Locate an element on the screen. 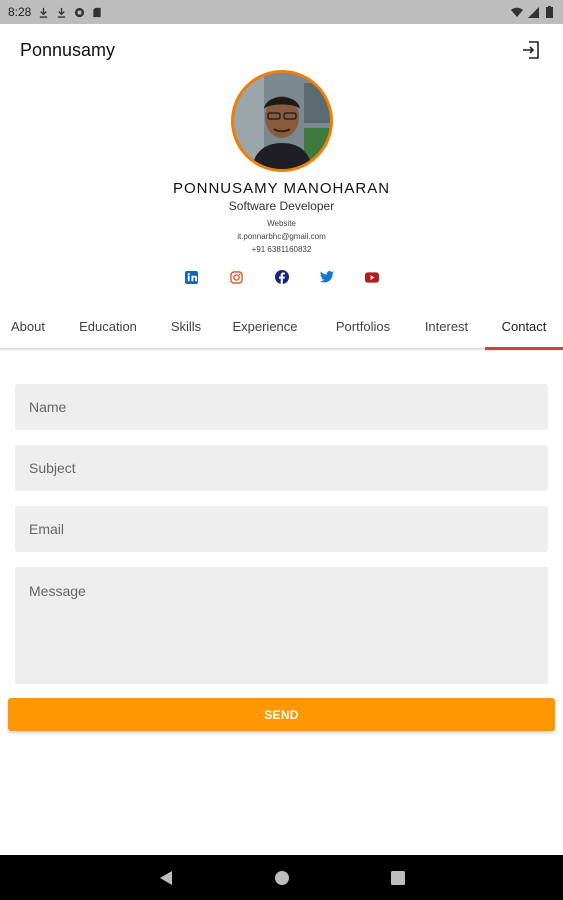 The image size is (563, 900). status-left: 8:28 is located at coordinates (55, 12).